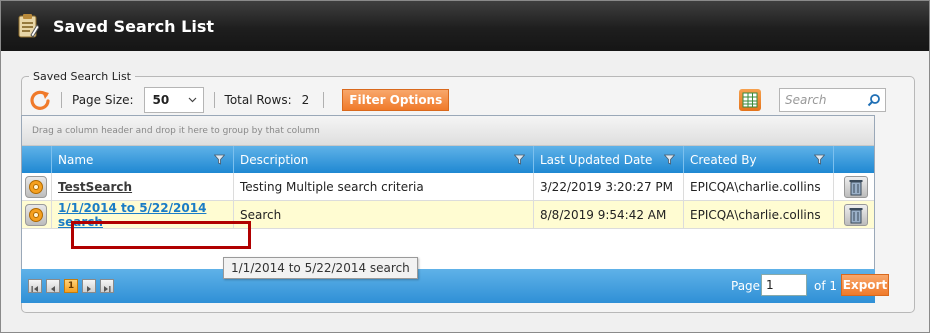 The height and width of the screenshot is (333, 930). What do you see at coordinates (192, 100) in the screenshot?
I see `chevron-down-icon` at bounding box center [192, 100].